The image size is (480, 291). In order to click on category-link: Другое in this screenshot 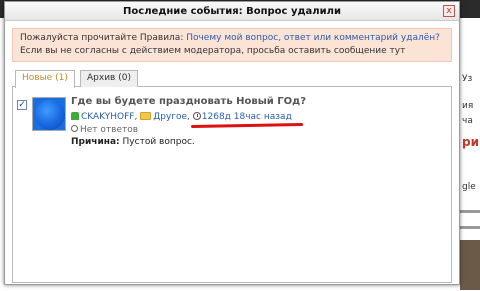, I will do `click(170, 117)`.